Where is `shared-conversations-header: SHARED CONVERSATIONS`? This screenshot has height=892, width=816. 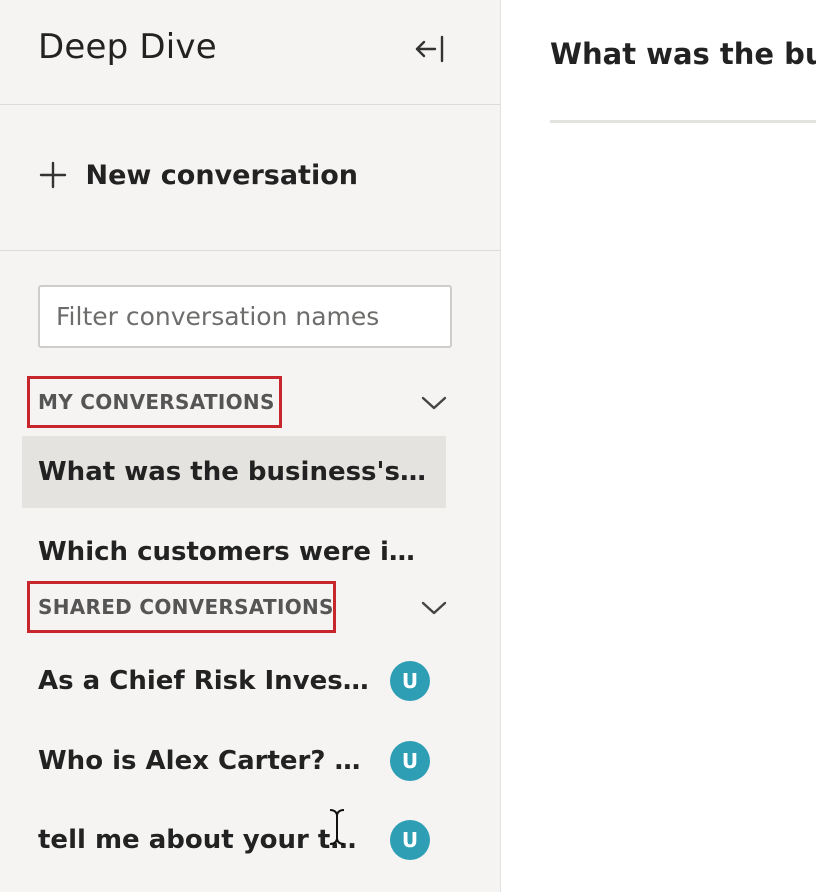
shared-conversations-header: SHARED CONVERSATIONS is located at coordinates (237, 607).